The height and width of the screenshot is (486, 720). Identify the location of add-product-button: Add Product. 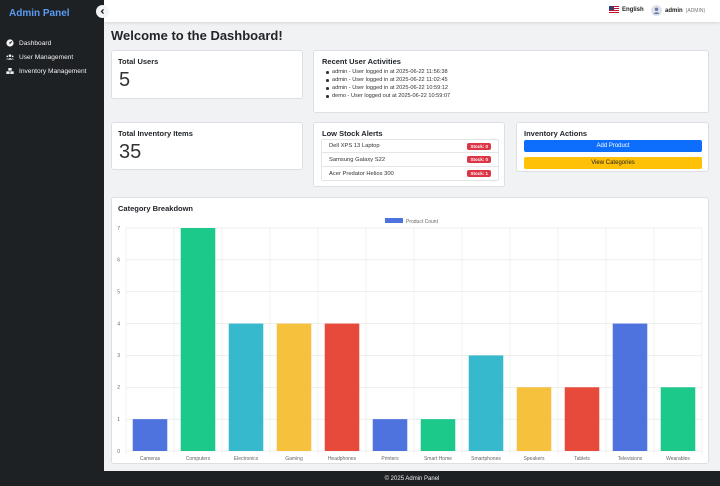
(613, 146).